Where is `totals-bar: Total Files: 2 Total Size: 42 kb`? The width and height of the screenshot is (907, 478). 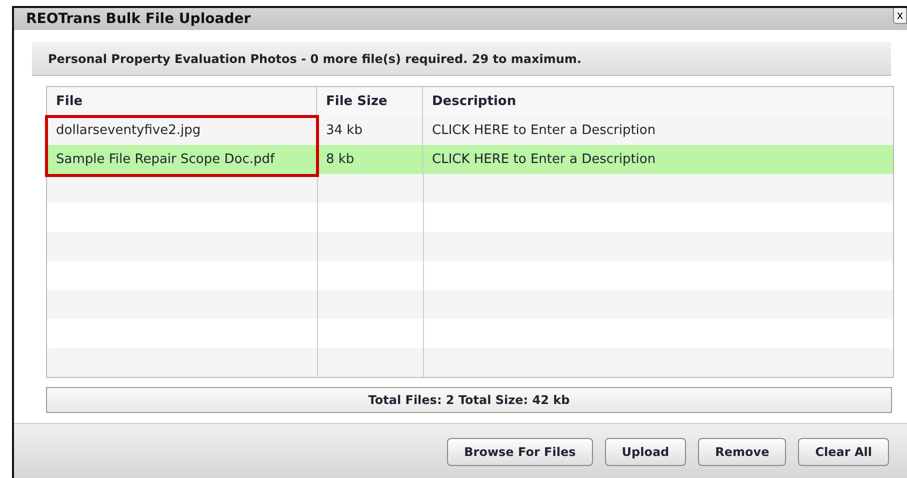
totals-bar: Total Files: 2 Total Size: 42 kb is located at coordinates (469, 400).